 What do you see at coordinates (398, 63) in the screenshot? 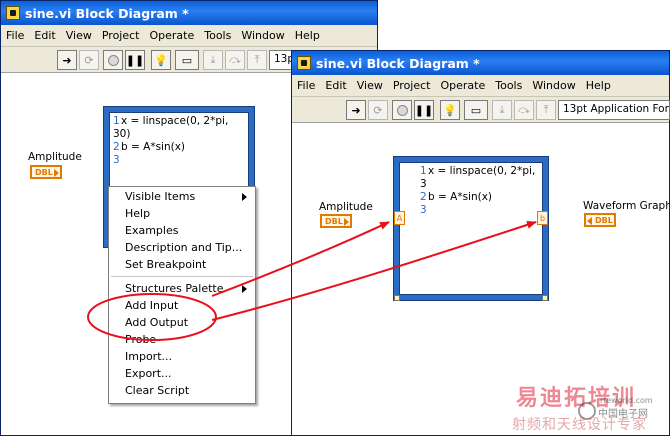
I see `front-window-title: sine.vi Block Diagram *` at bounding box center [398, 63].